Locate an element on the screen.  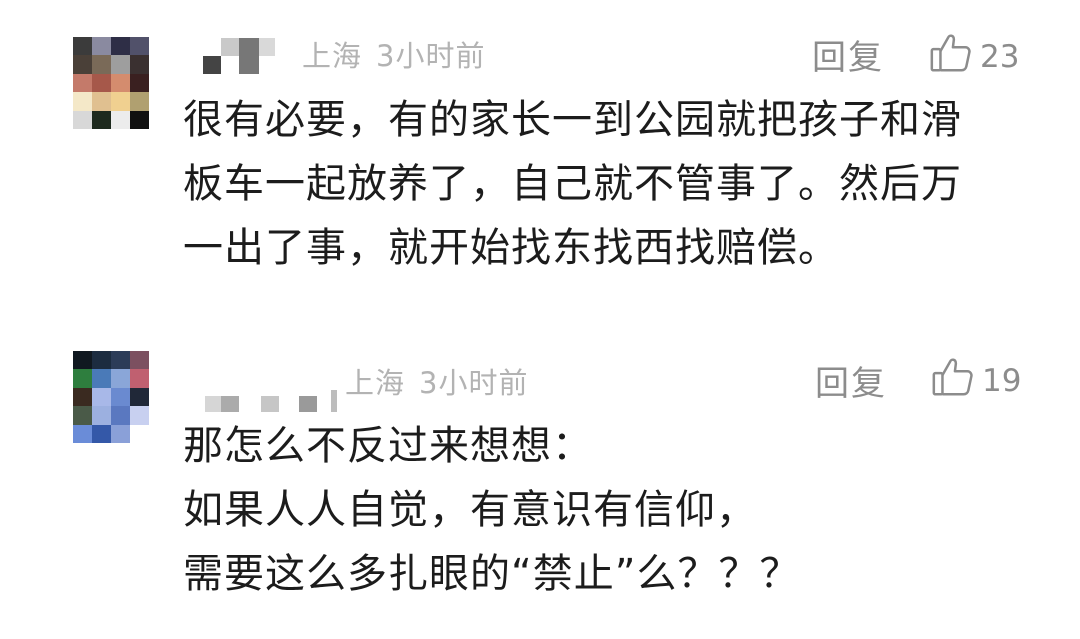
comment-line: 需要这么多扎眼的“禁止”么？？？ is located at coordinates (492, 574).